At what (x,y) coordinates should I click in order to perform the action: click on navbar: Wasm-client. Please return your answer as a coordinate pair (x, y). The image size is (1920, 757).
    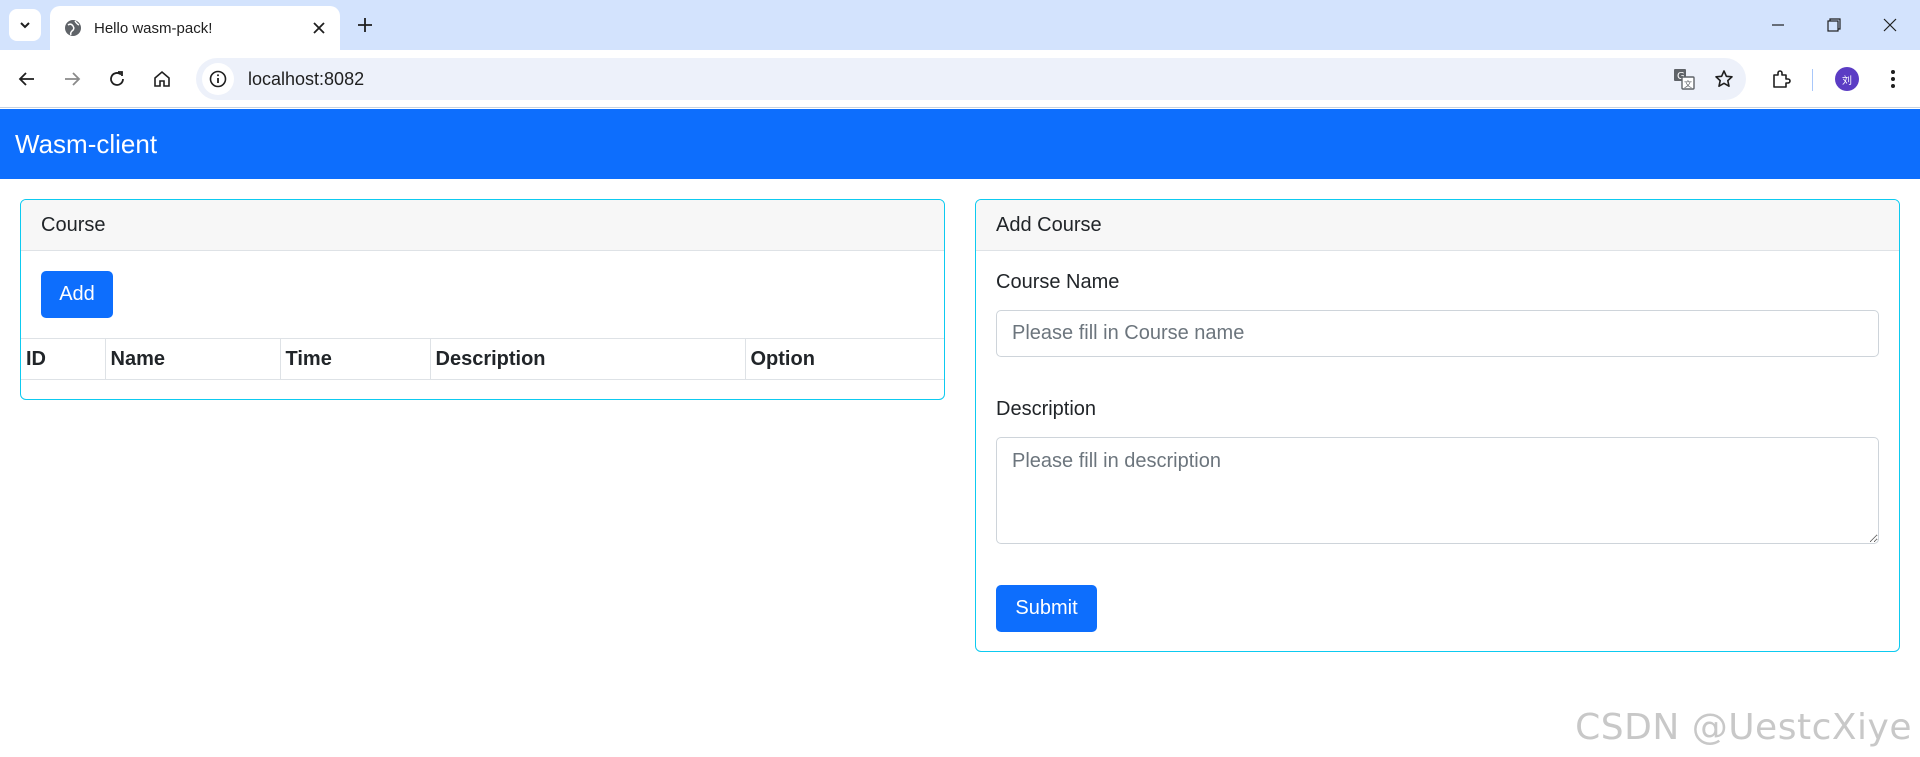
    Looking at the image, I should click on (960, 144).